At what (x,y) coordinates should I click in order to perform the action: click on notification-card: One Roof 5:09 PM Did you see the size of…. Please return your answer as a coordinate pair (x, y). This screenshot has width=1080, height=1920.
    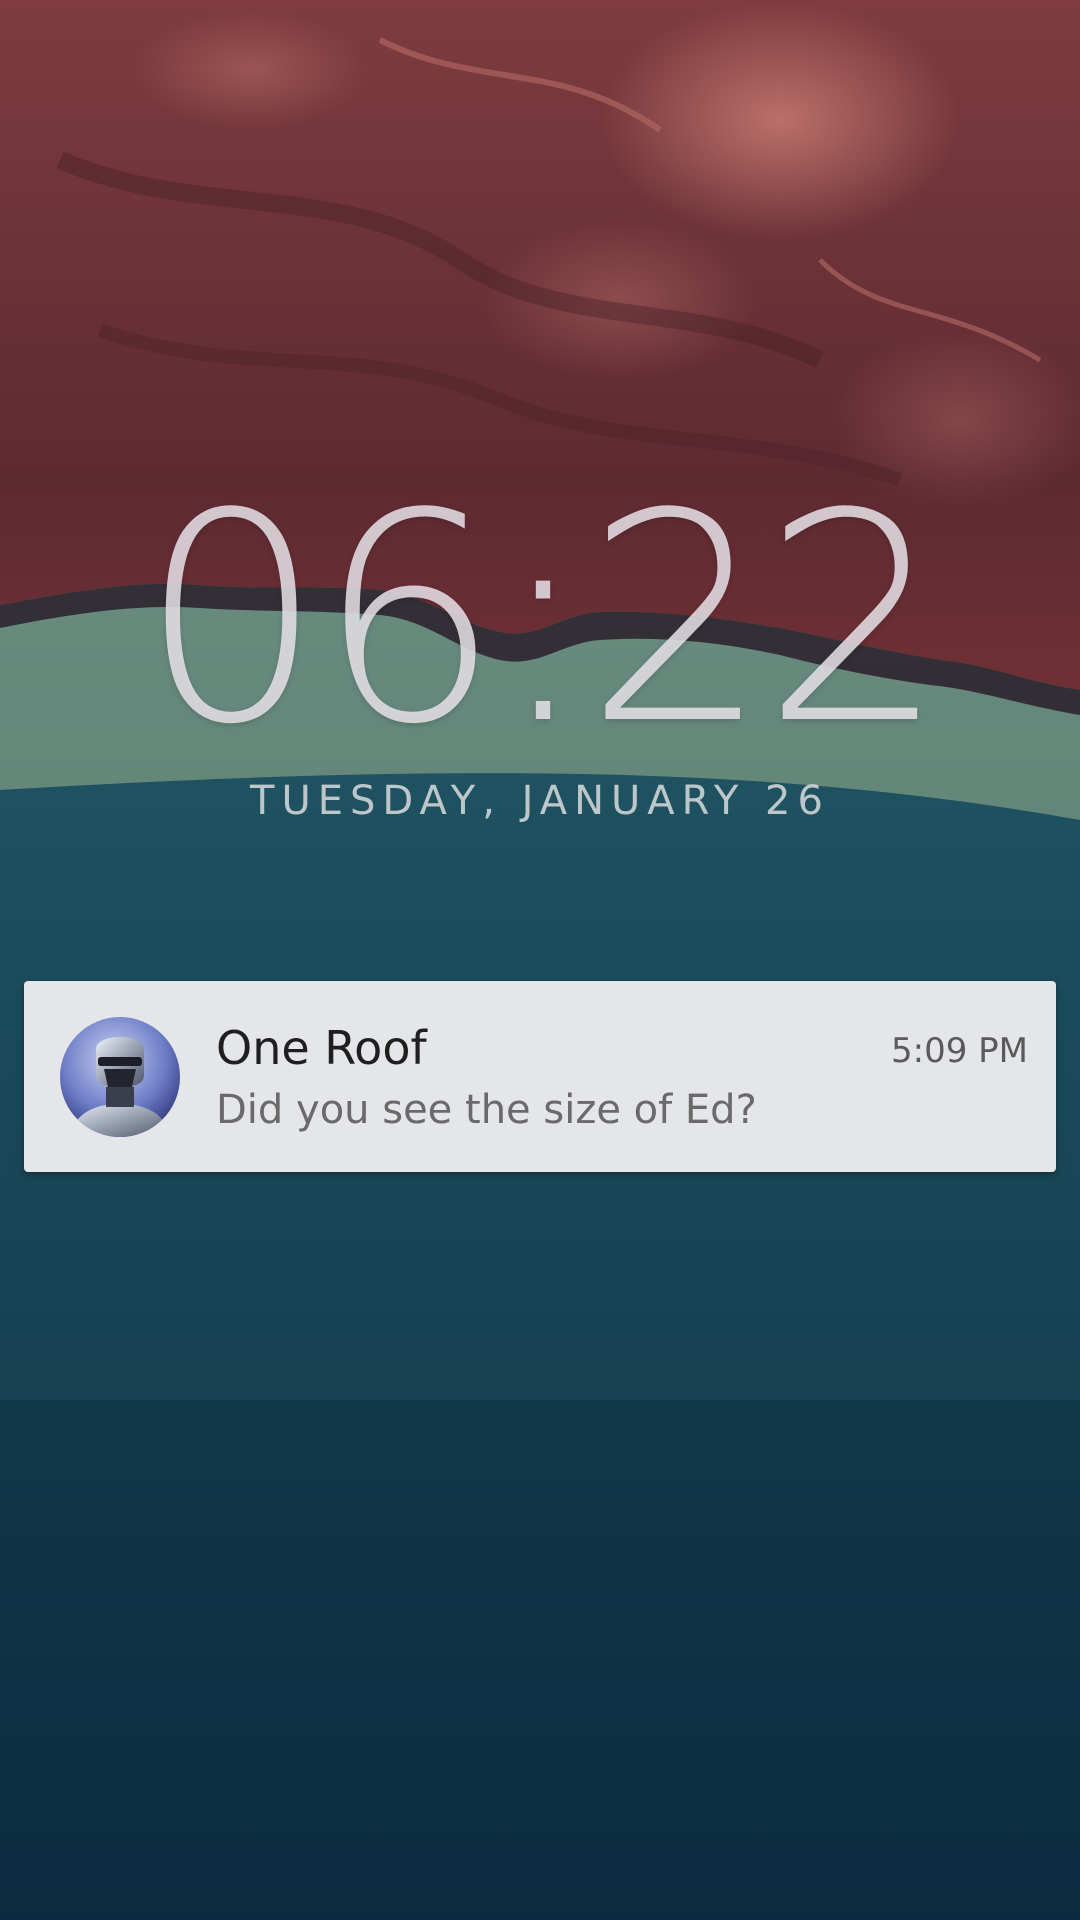
    Looking at the image, I should click on (540, 1076).